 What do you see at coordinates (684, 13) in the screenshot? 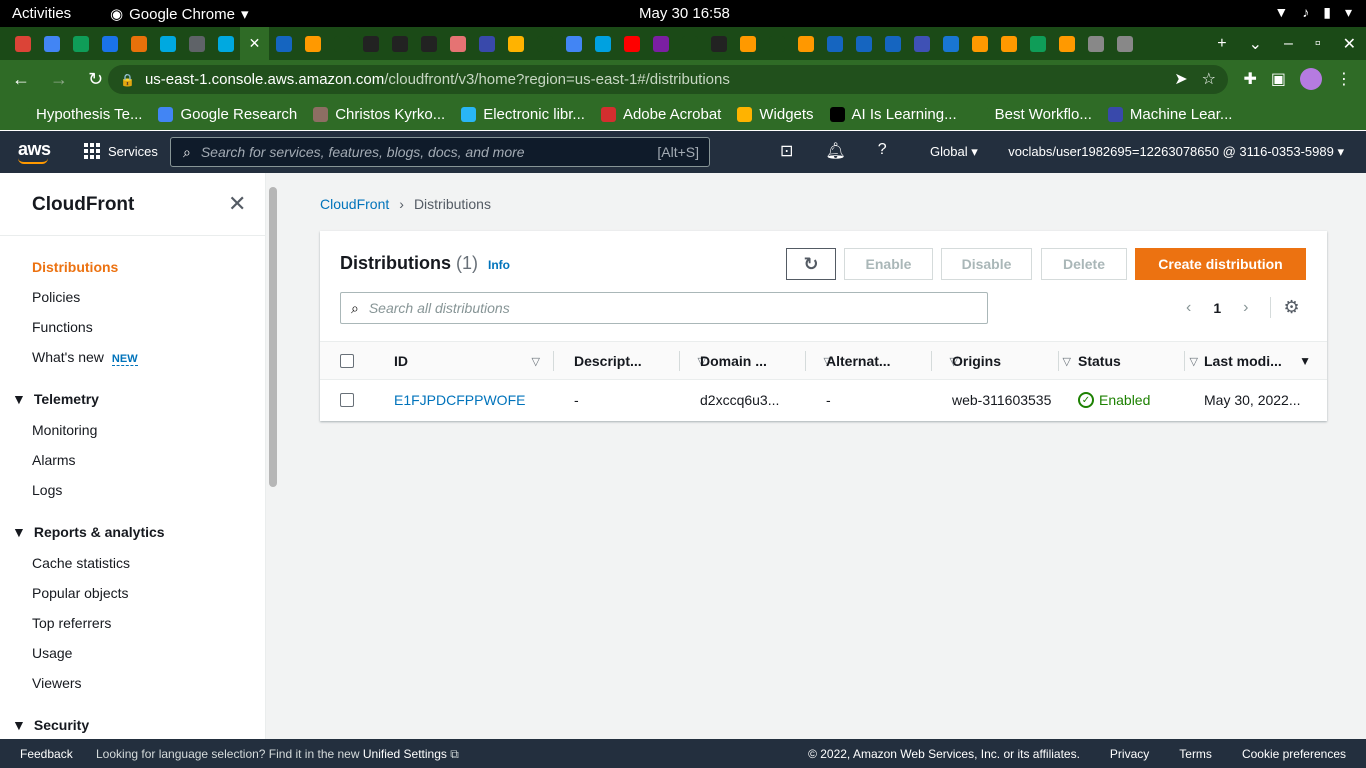
I see `clock: May 30 16:58` at bounding box center [684, 13].